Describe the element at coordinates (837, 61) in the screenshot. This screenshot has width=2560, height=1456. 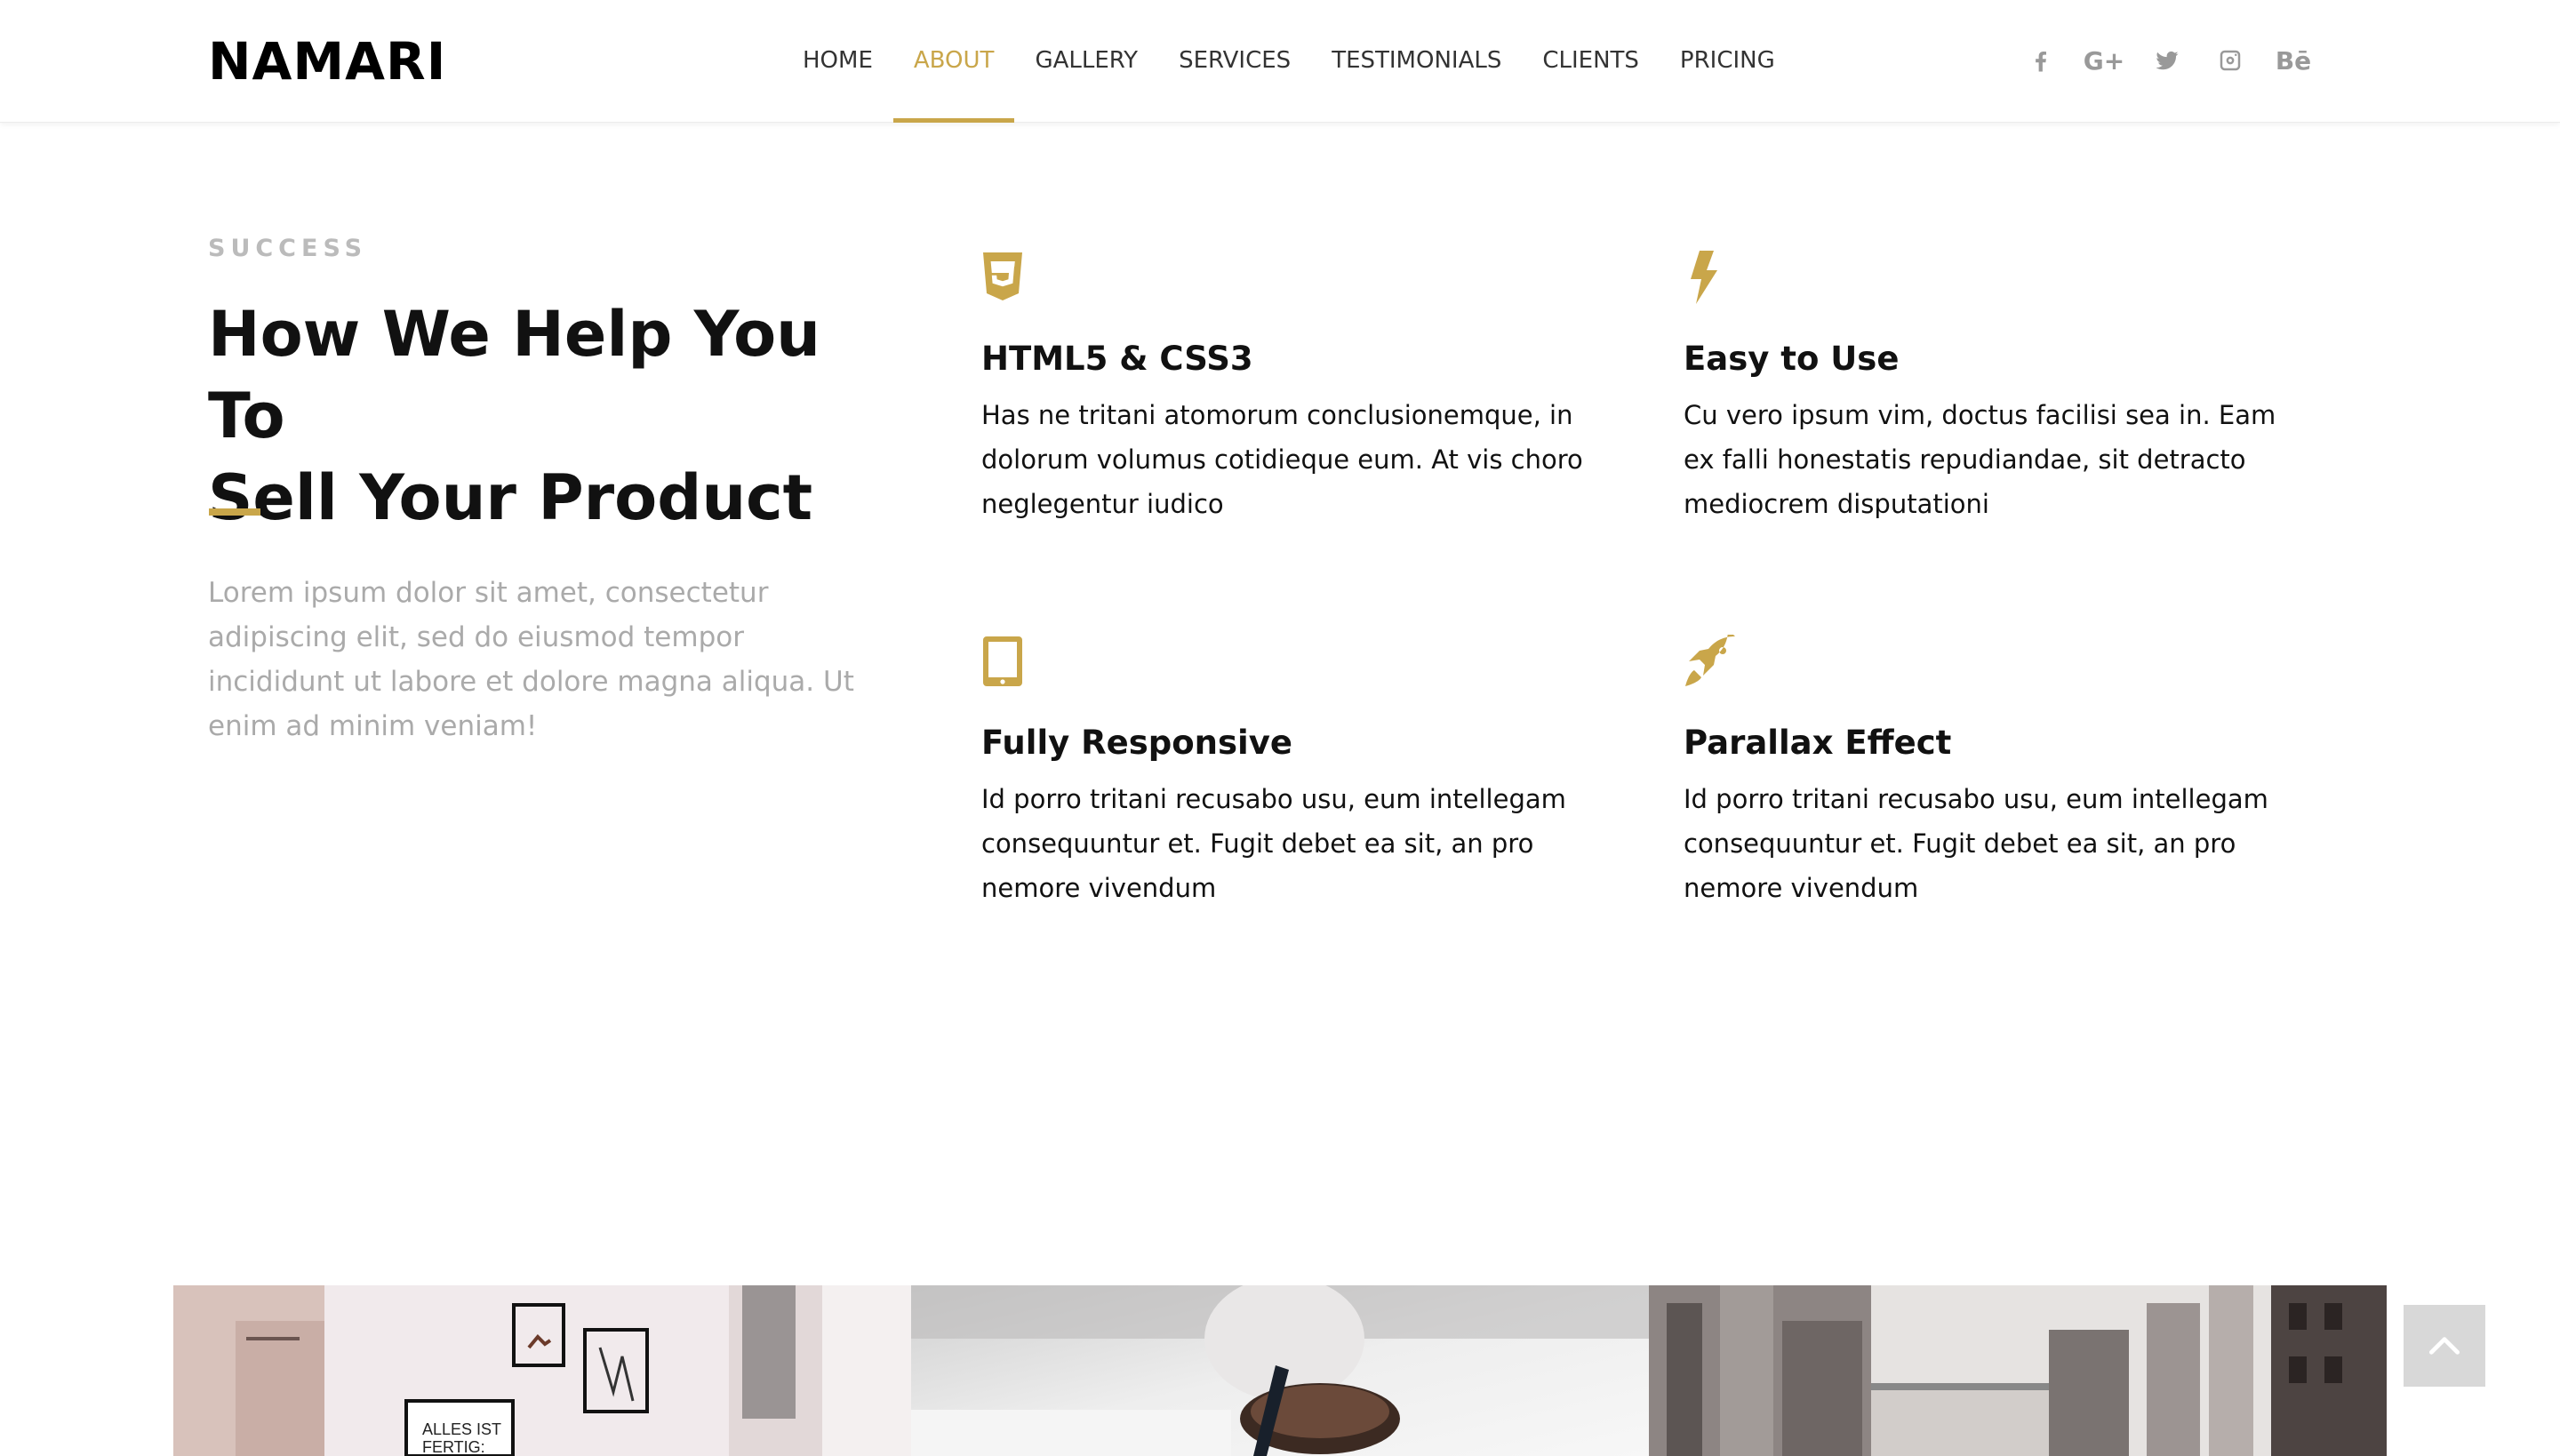
I see `nav-home: HOME` at that location.